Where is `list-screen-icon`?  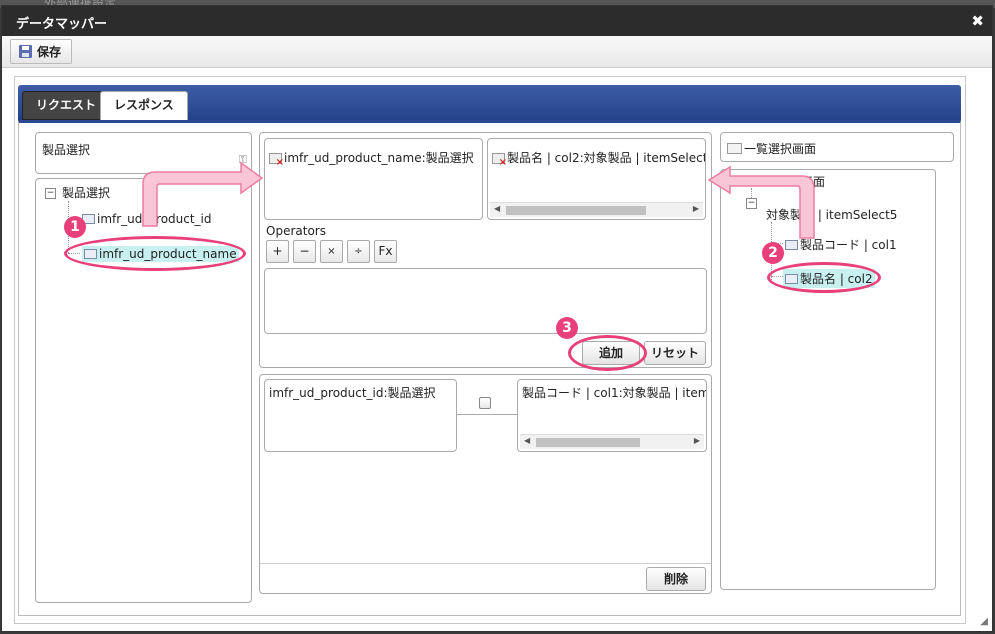
list-screen-icon is located at coordinates (734, 148).